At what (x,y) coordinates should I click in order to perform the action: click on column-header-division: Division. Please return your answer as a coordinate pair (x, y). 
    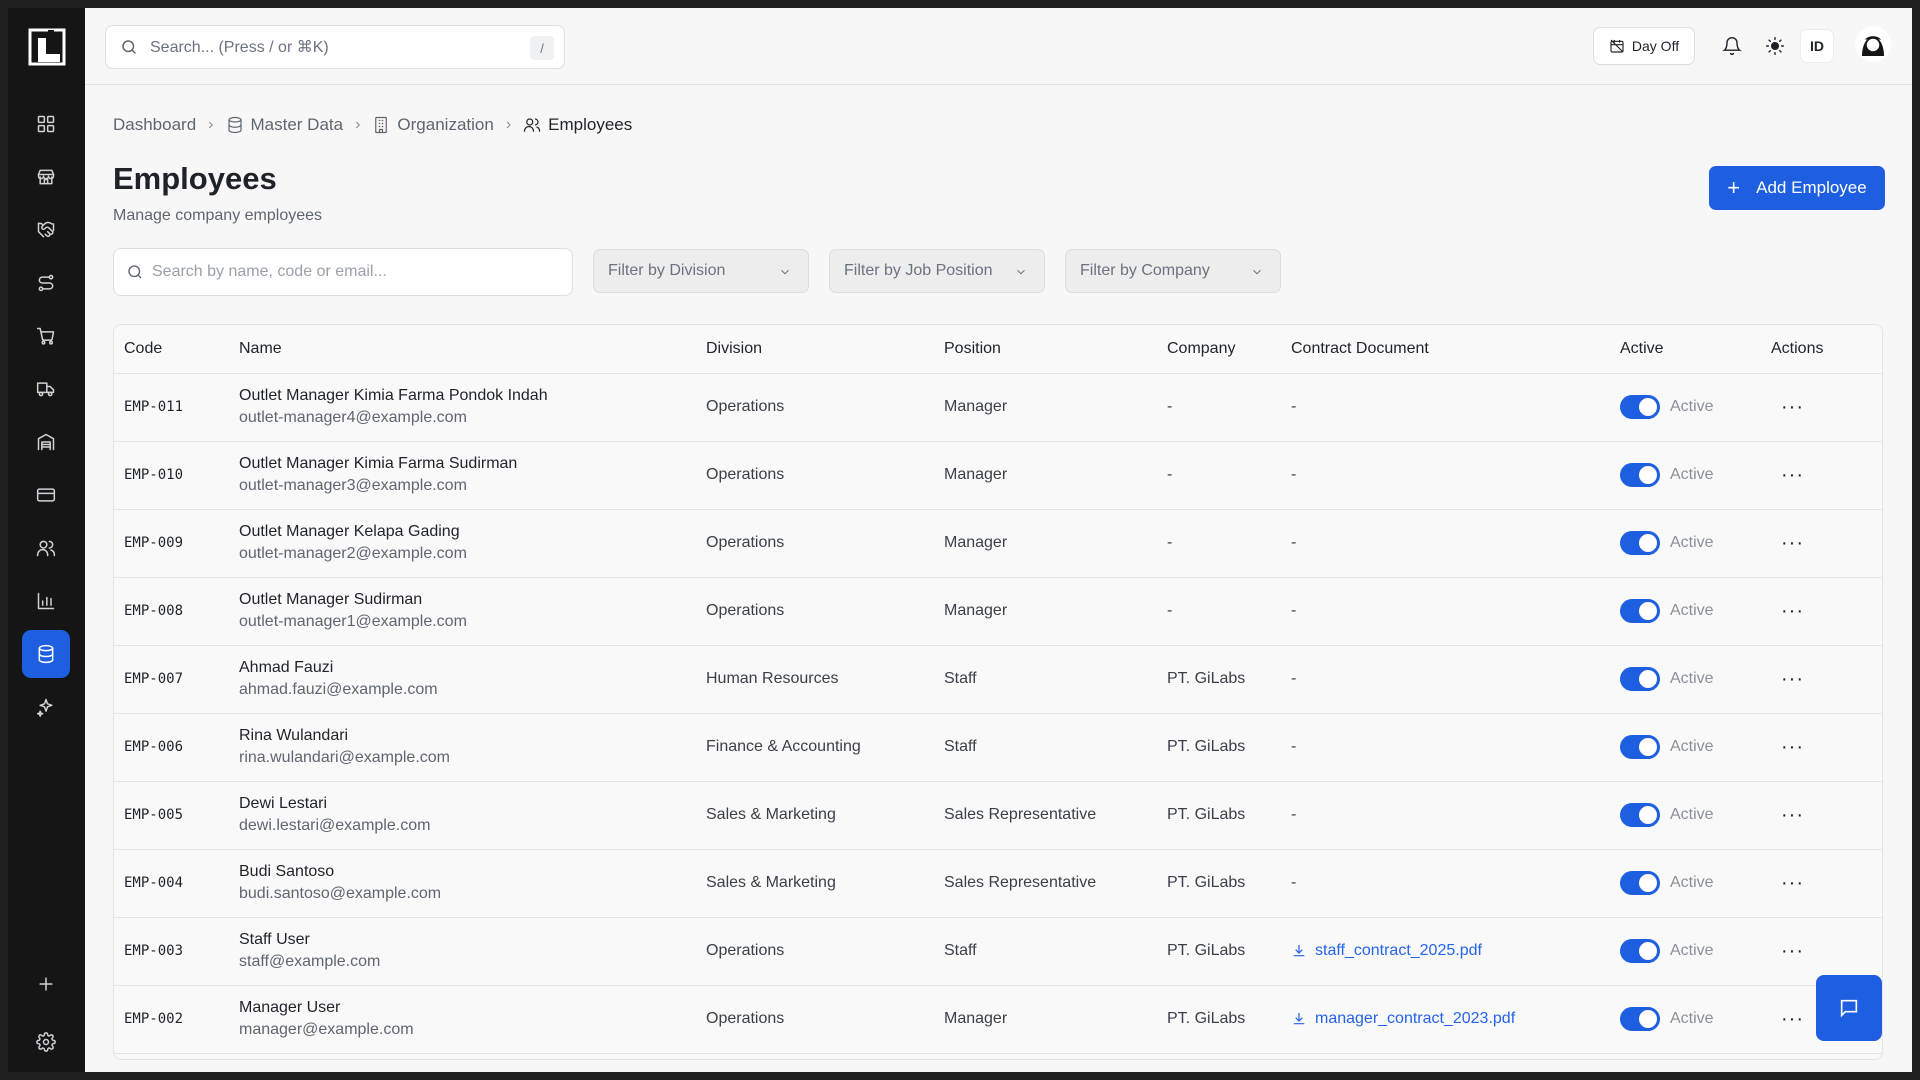
    Looking at the image, I should click on (815, 349).